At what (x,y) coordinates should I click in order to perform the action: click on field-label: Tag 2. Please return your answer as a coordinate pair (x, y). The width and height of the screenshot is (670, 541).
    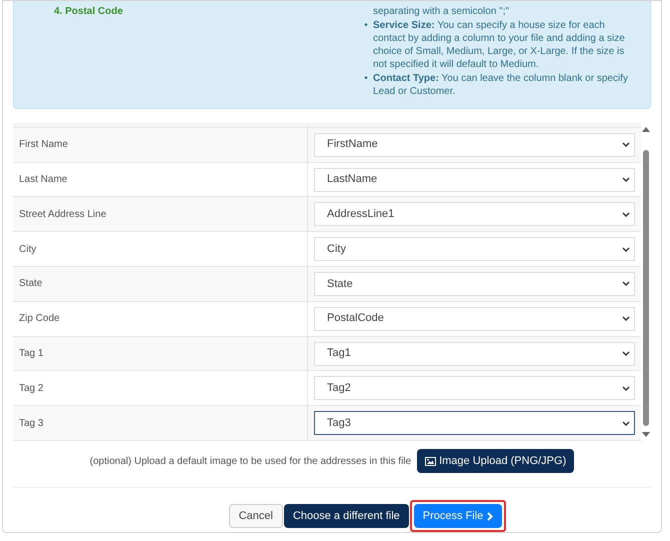
    Looking at the image, I should click on (31, 389).